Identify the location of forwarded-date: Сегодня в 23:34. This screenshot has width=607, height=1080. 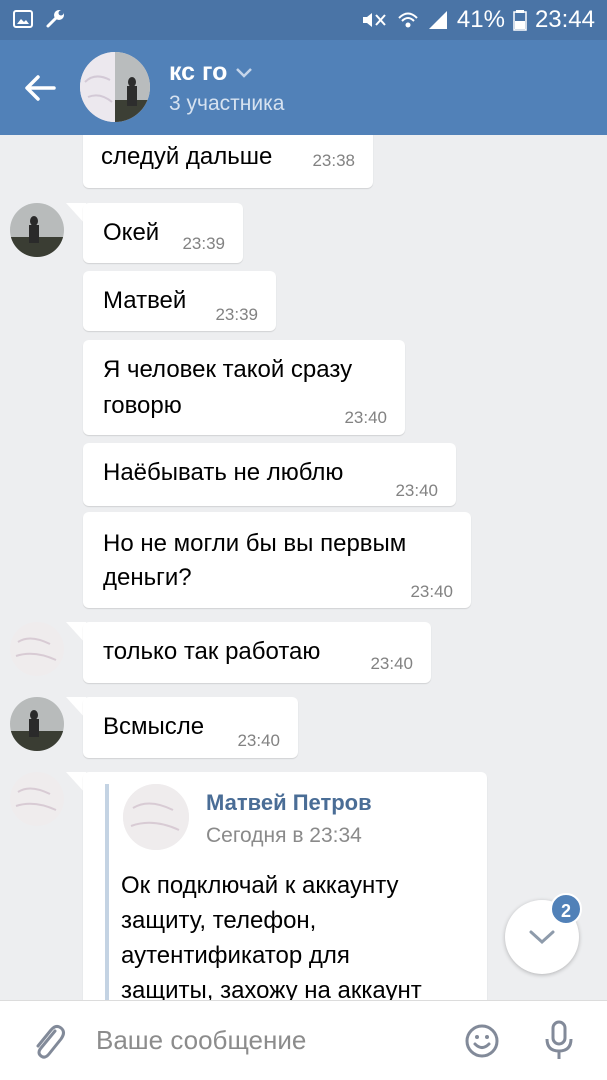
(284, 835).